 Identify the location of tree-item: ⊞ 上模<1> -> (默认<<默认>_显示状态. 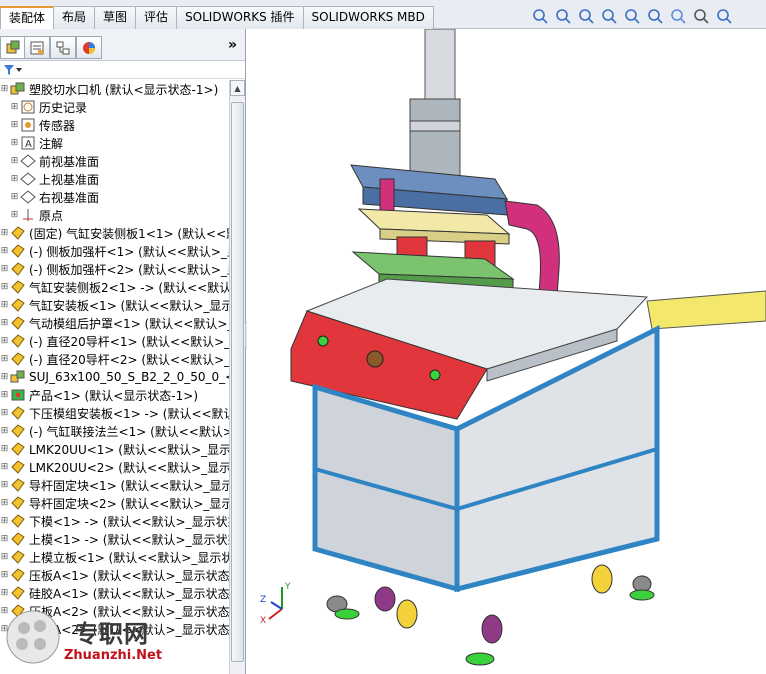
(114, 539).